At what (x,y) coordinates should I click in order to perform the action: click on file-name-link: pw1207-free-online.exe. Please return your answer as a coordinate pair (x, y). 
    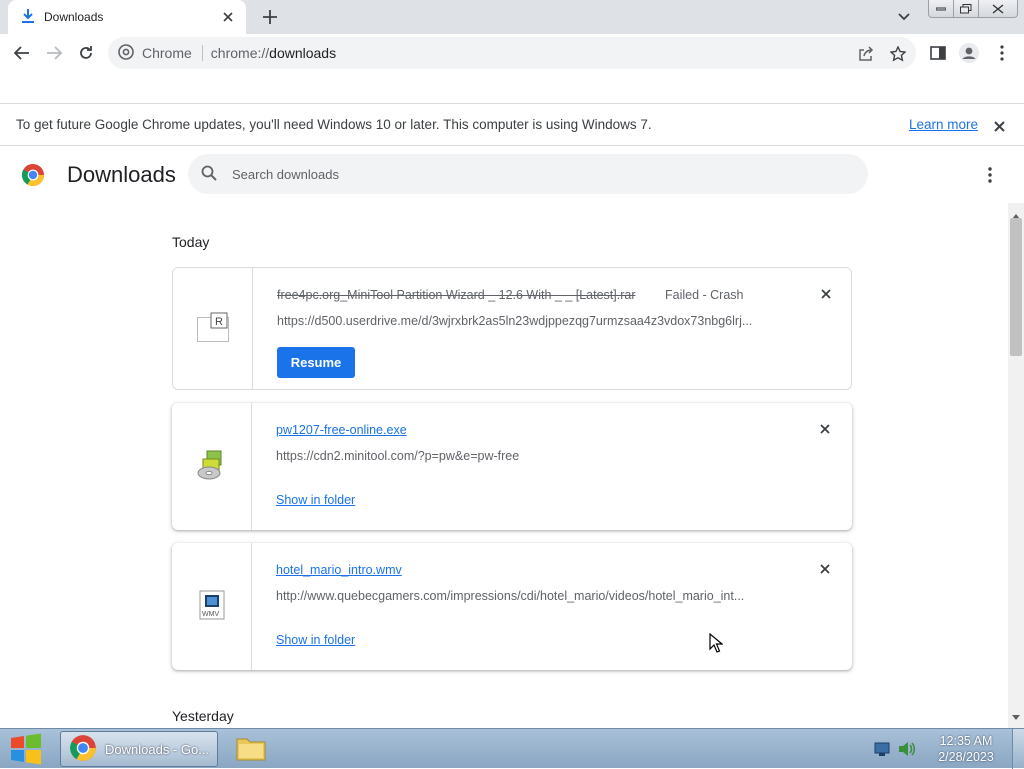
    Looking at the image, I should click on (341, 430).